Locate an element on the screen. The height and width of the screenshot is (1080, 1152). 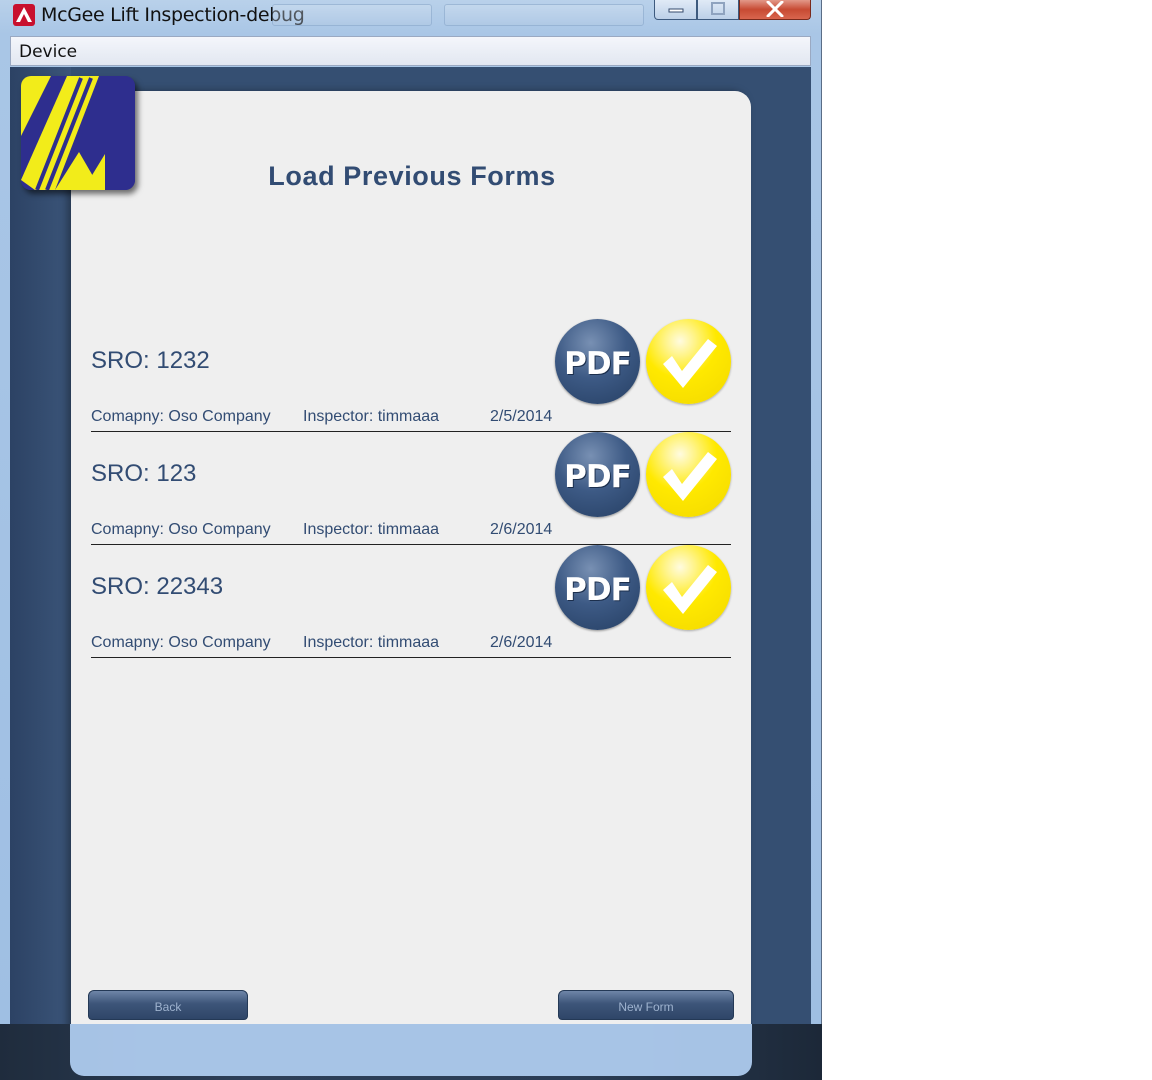
menu-bar: Device is located at coordinates (410, 51).